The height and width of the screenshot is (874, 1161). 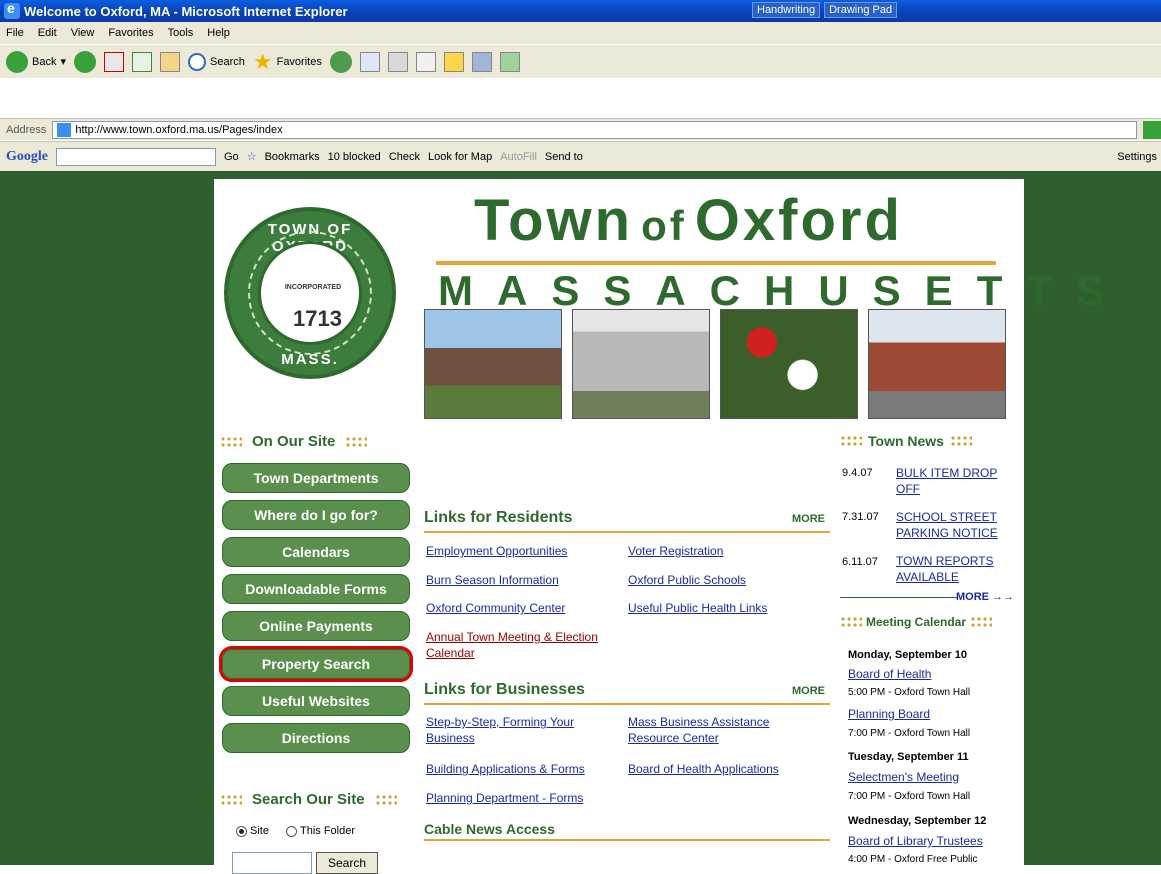 I want to click on calendar-event-info: 7:00 PM - Oxford Town Hall, so click(x=909, y=796).